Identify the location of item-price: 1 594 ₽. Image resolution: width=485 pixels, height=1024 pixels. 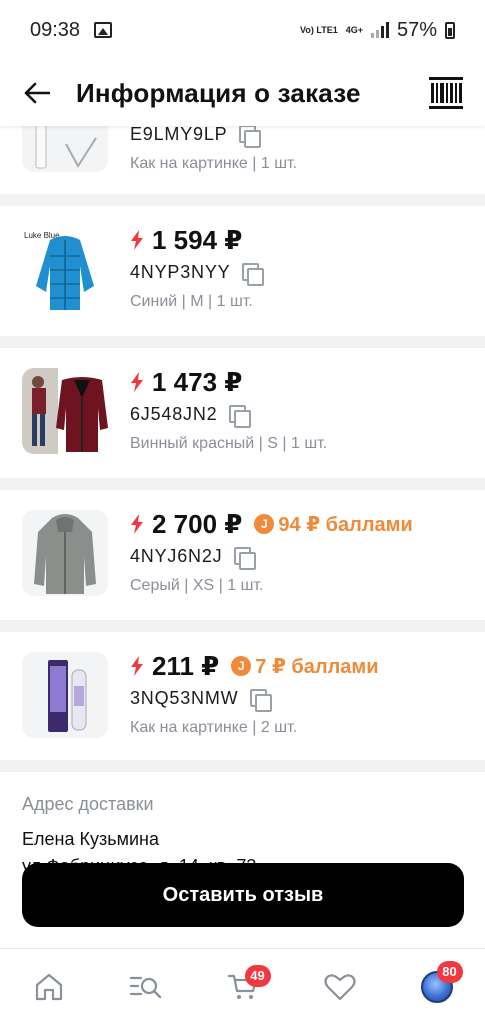
(197, 239).